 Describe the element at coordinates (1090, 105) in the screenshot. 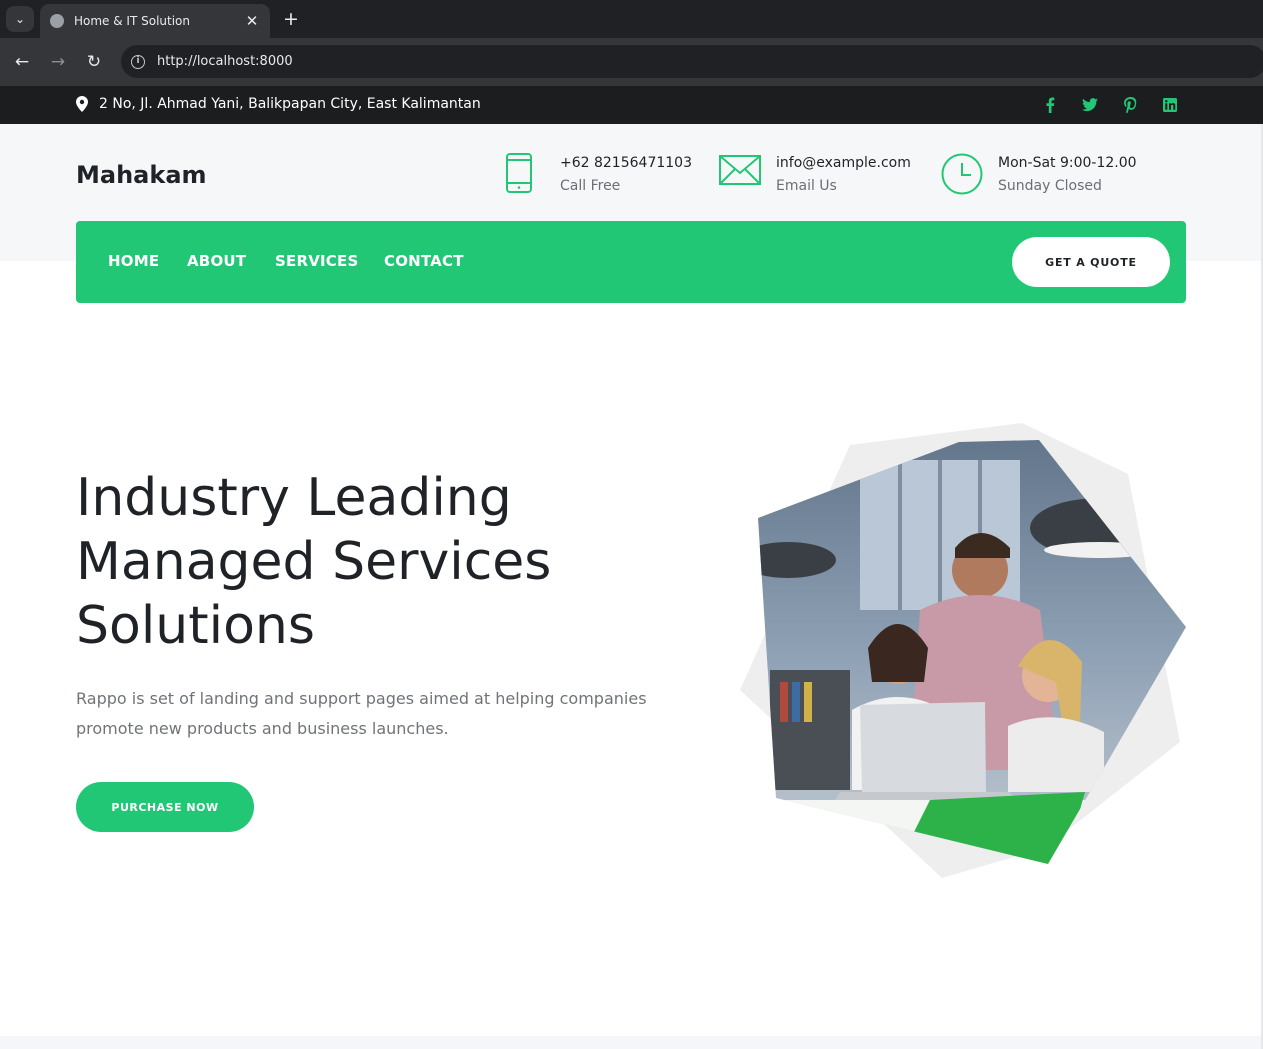

I see `twitter-icon` at that location.